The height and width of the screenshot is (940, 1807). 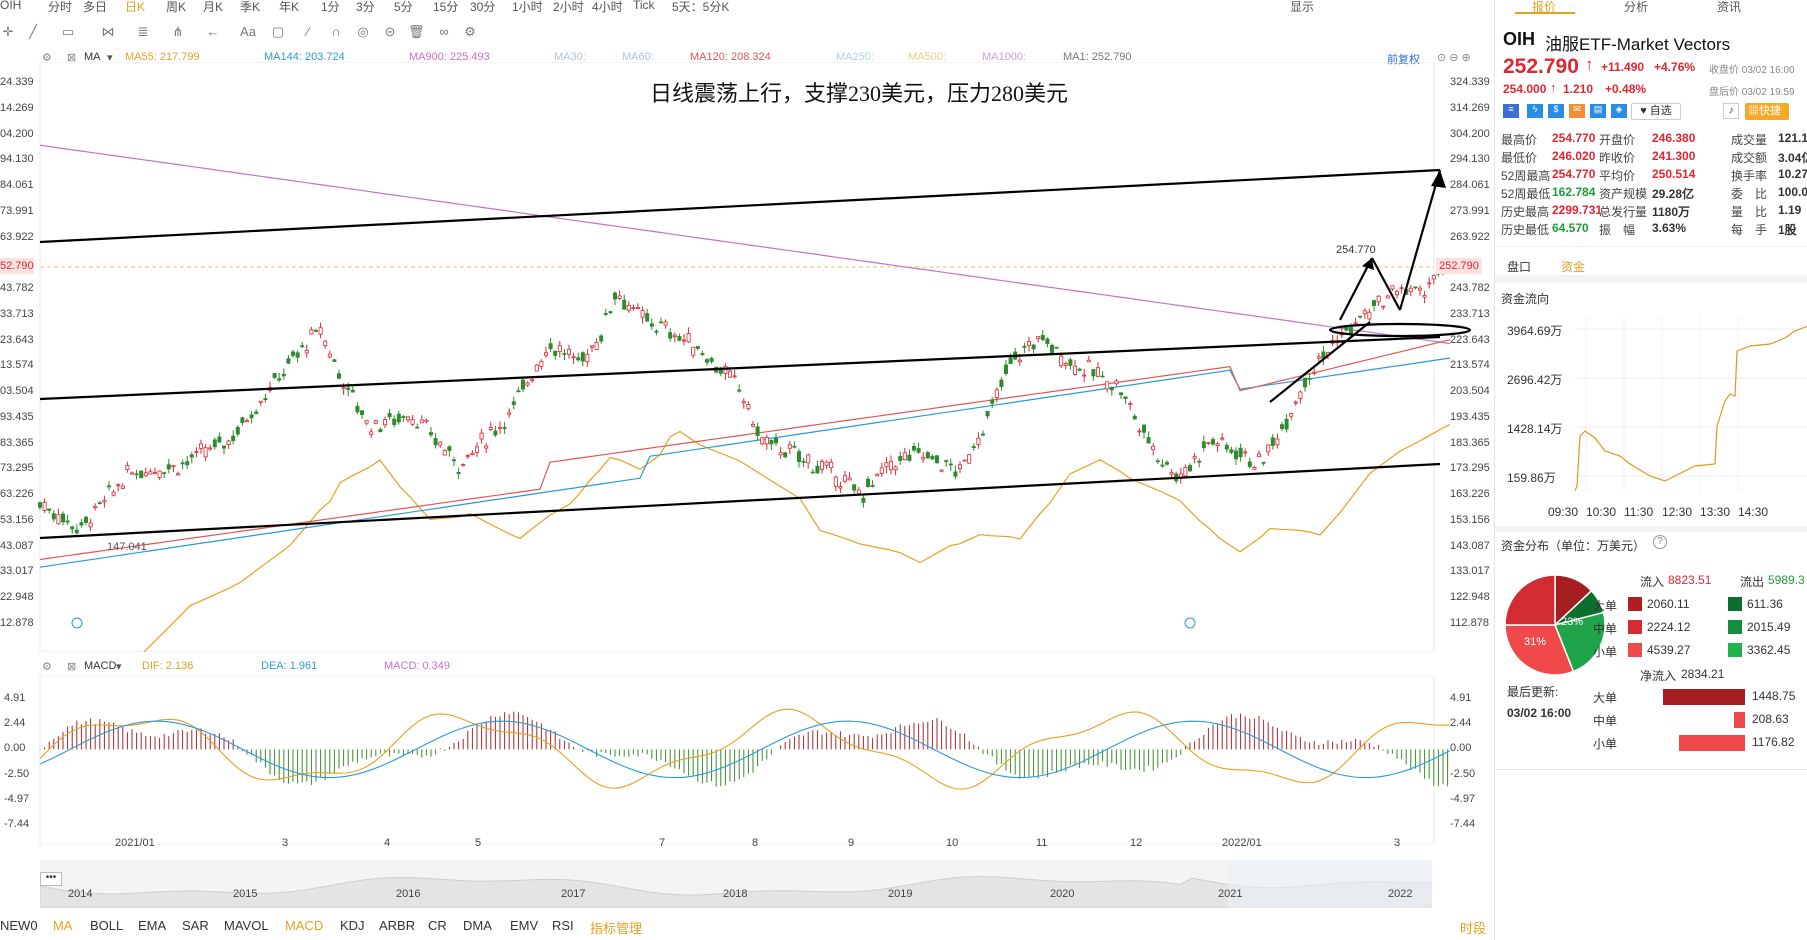 I want to click on settings-icon: ⚙, so click(x=470, y=32).